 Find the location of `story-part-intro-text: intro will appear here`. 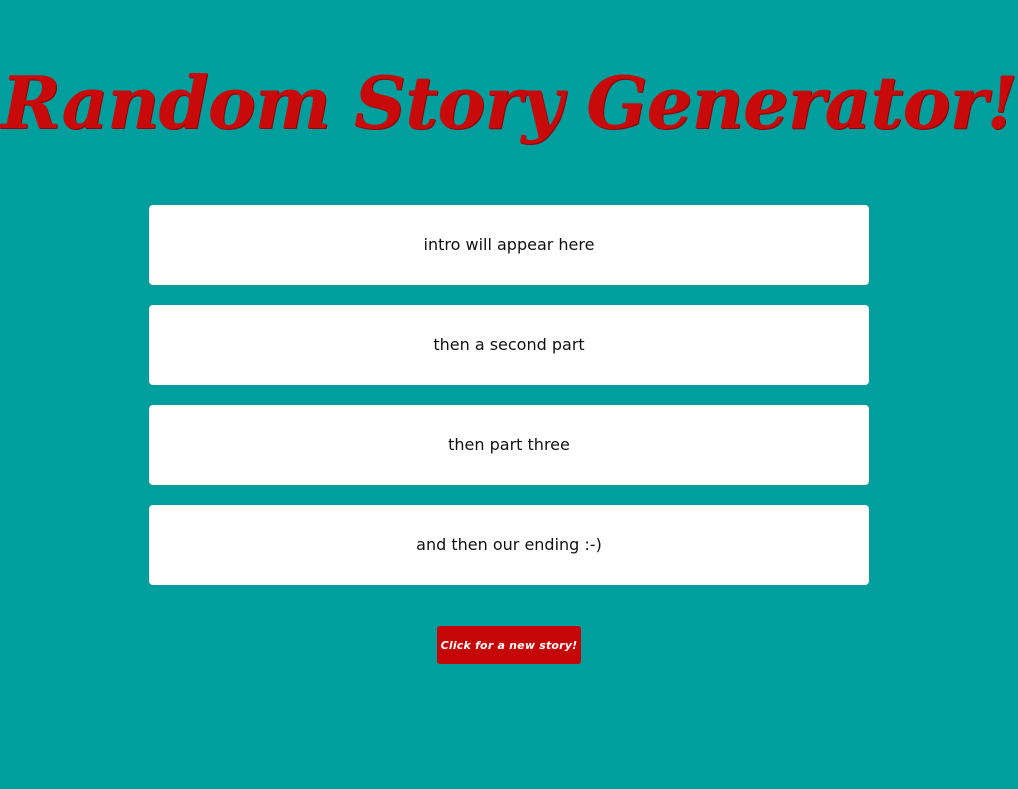

story-part-intro-text: intro will appear here is located at coordinates (509, 244).